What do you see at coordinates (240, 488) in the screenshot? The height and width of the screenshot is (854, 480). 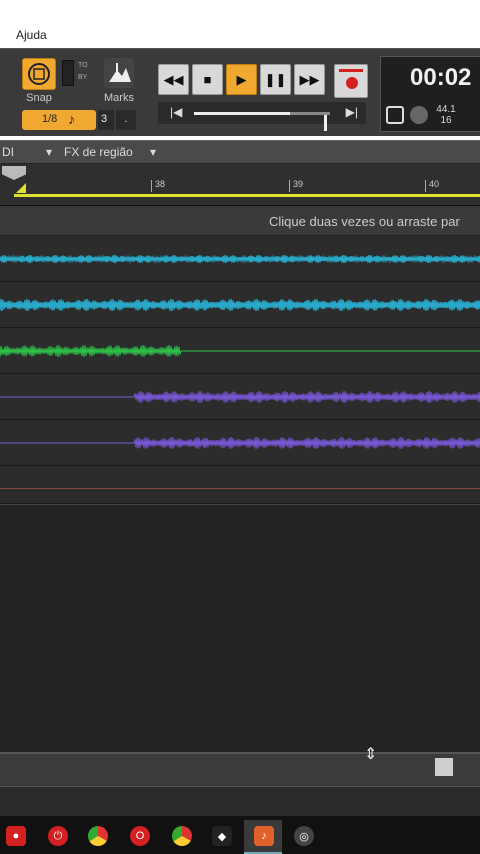 I see `track-line` at bounding box center [240, 488].